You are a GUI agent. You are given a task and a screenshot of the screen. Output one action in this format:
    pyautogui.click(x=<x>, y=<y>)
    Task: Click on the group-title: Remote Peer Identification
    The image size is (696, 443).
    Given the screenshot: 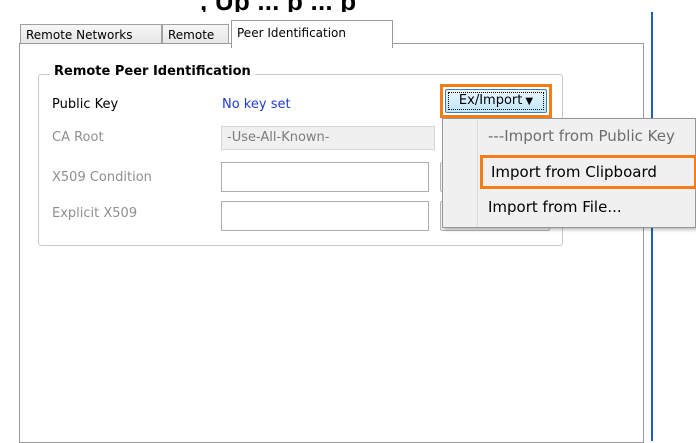 What is the action you would take?
    pyautogui.click(x=152, y=71)
    